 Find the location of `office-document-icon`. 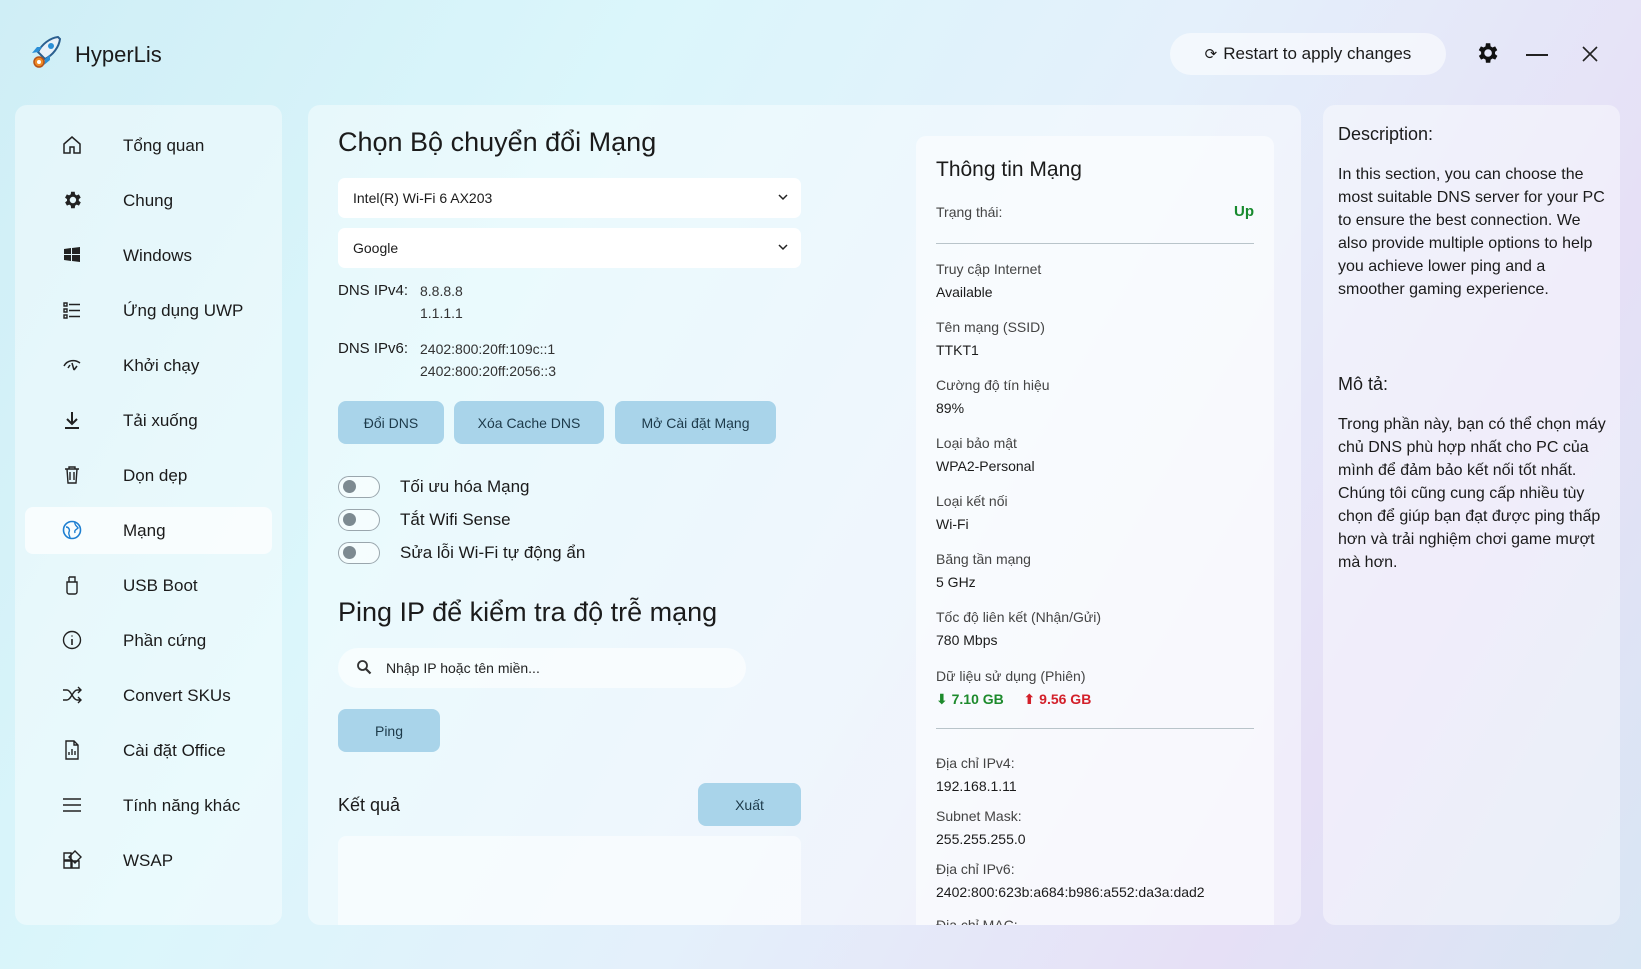

office-document-icon is located at coordinates (72, 750).